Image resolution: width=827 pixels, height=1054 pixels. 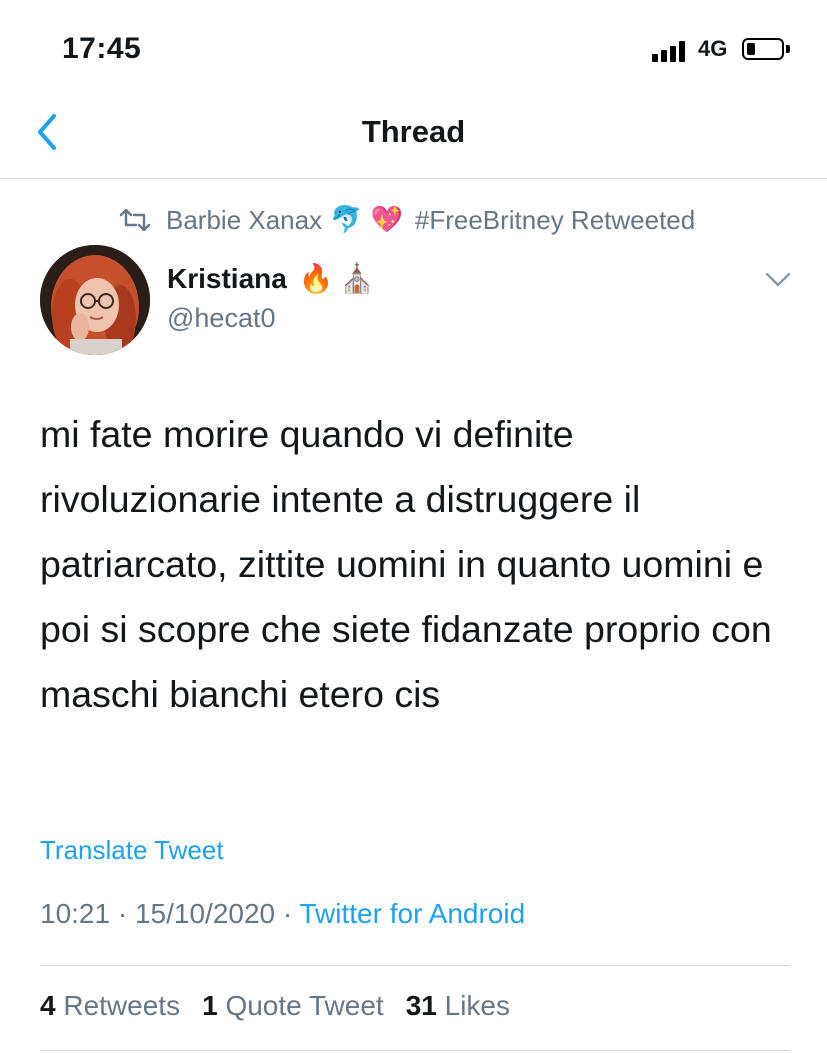 What do you see at coordinates (671, 51) in the screenshot?
I see `signal-icon` at bounding box center [671, 51].